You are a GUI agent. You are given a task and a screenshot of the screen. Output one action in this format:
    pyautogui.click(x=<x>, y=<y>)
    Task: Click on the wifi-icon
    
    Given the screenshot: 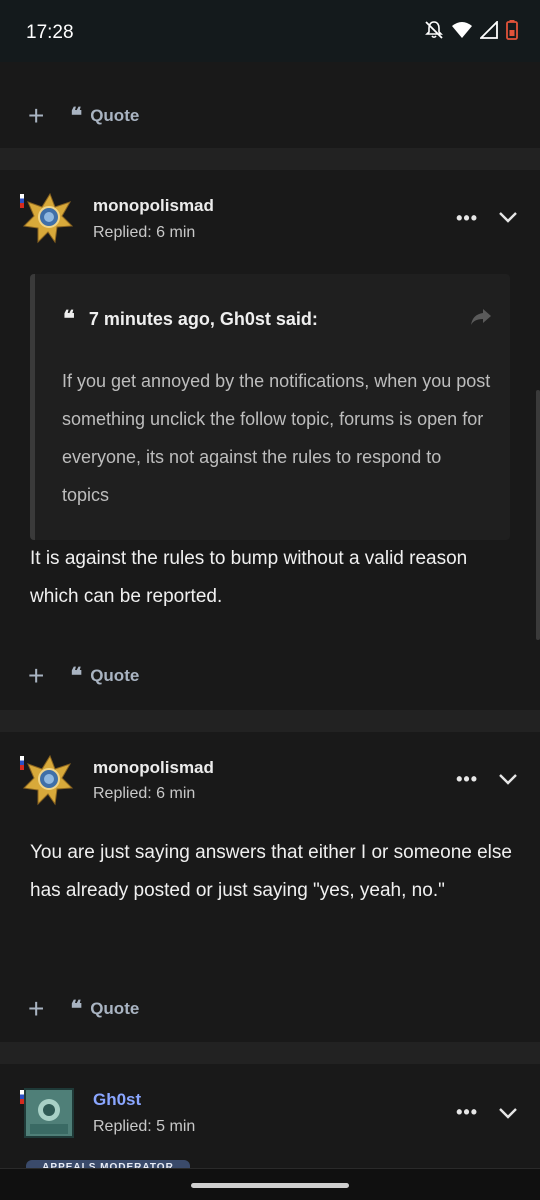 What is the action you would take?
    pyautogui.click(x=462, y=30)
    